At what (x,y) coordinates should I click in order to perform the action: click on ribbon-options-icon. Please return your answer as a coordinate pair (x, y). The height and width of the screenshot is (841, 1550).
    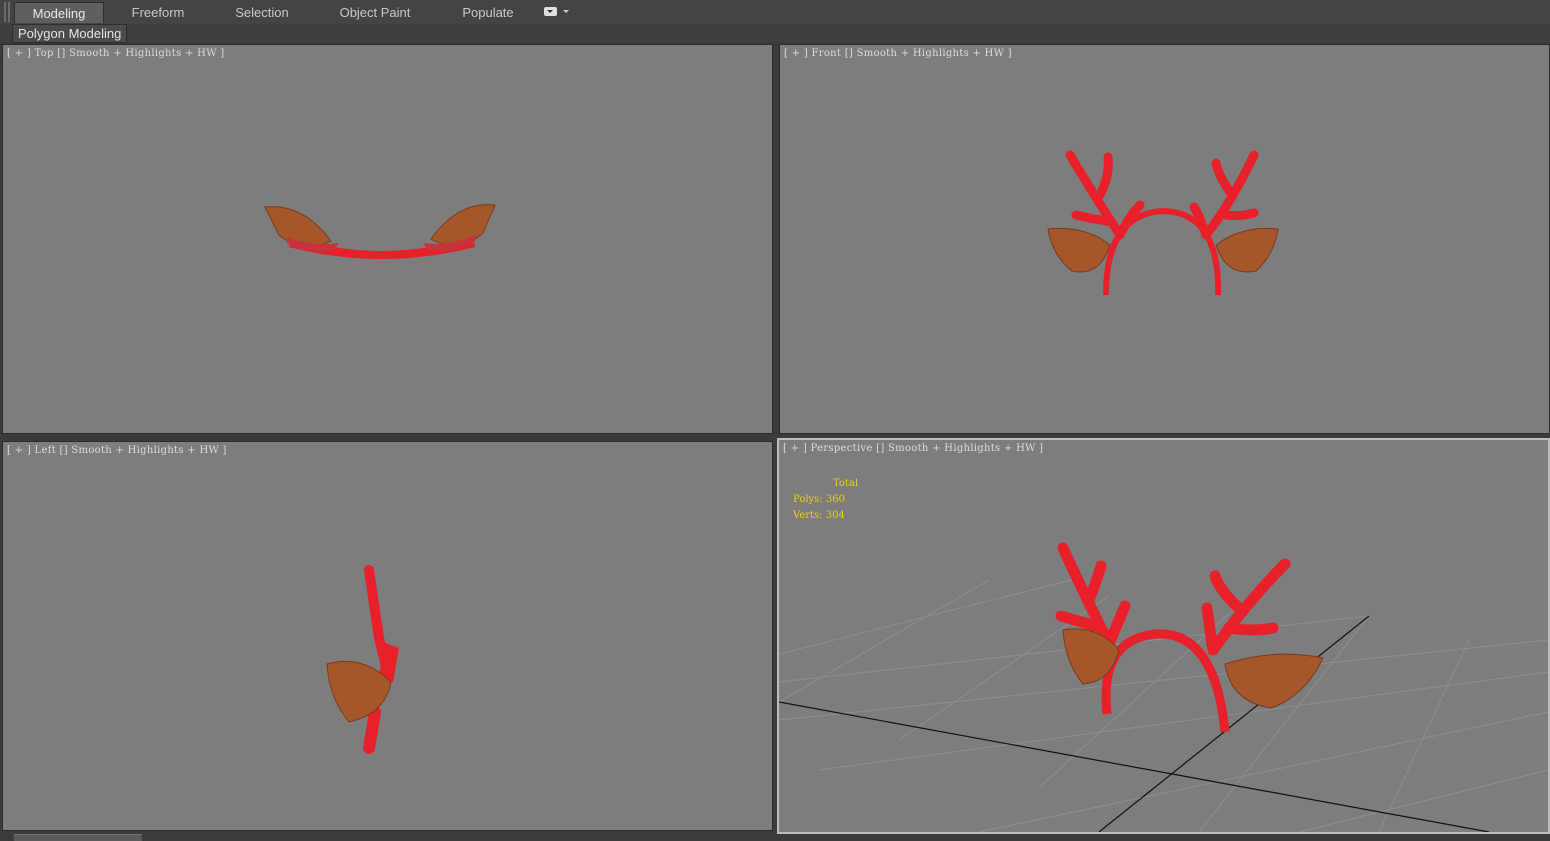
    Looking at the image, I should click on (550, 11).